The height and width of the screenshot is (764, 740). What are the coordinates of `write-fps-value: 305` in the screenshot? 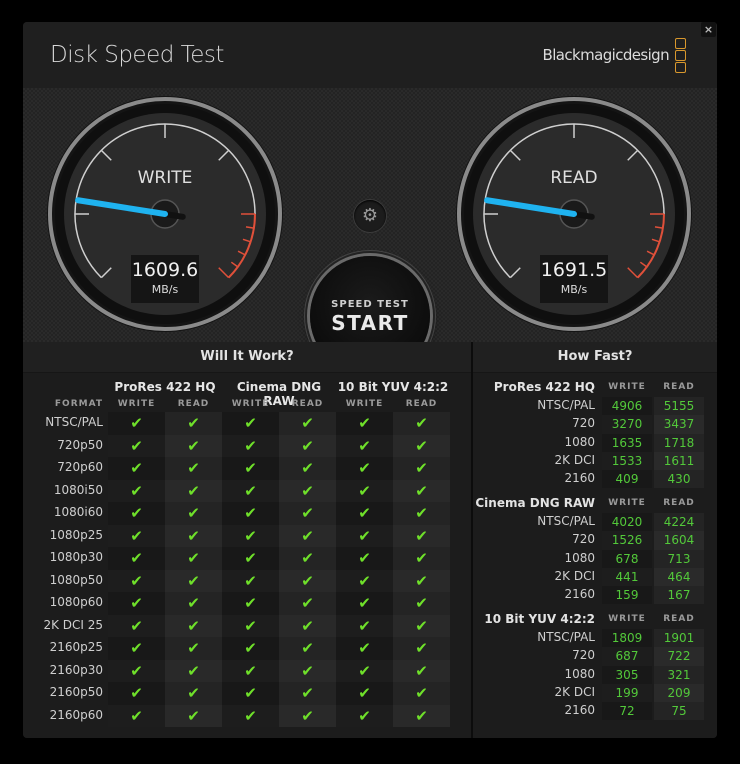 It's located at (627, 674).